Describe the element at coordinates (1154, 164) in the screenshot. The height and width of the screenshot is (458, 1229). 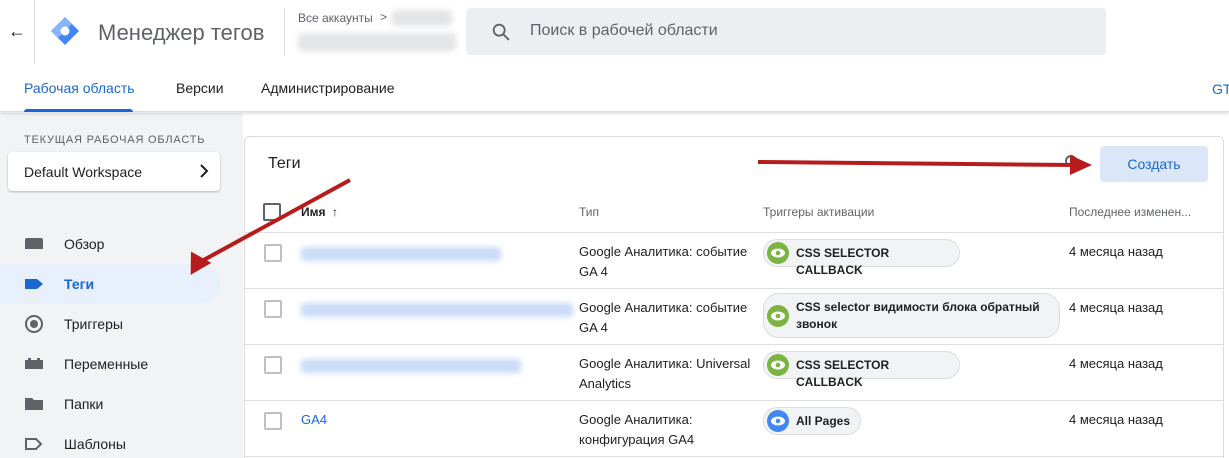
I see `create-button: Создать` at that location.